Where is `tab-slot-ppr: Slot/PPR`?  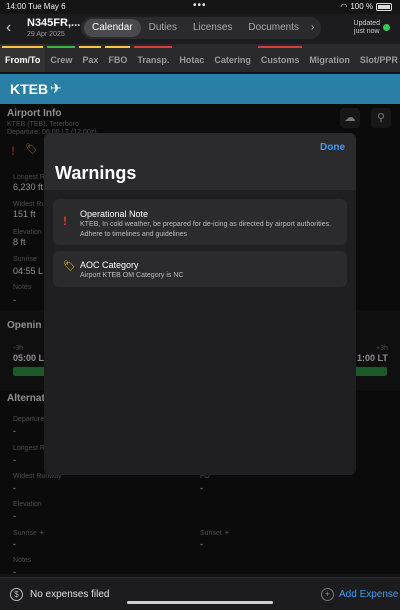 tab-slot-ppr: Slot/PPR is located at coordinates (377, 58).